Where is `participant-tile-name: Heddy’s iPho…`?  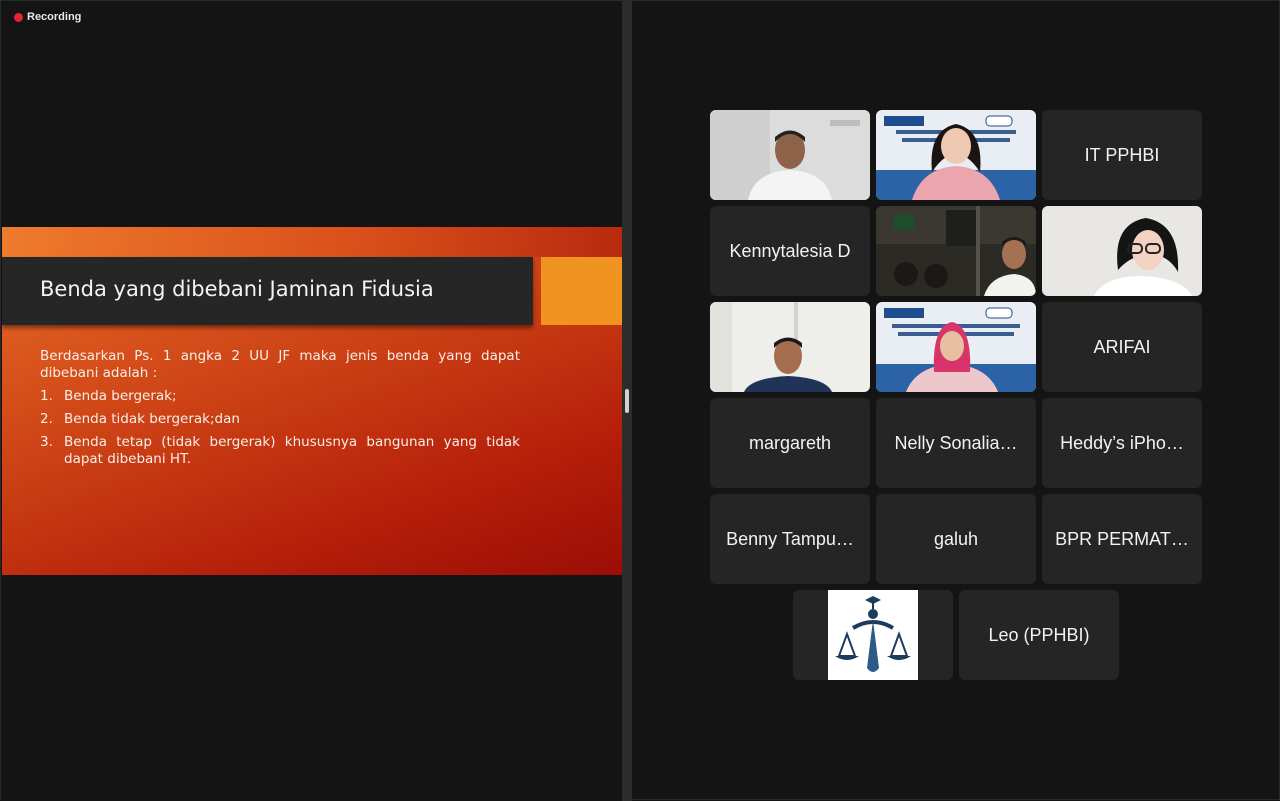
participant-tile-name: Heddy’s iPho… is located at coordinates (1122, 443).